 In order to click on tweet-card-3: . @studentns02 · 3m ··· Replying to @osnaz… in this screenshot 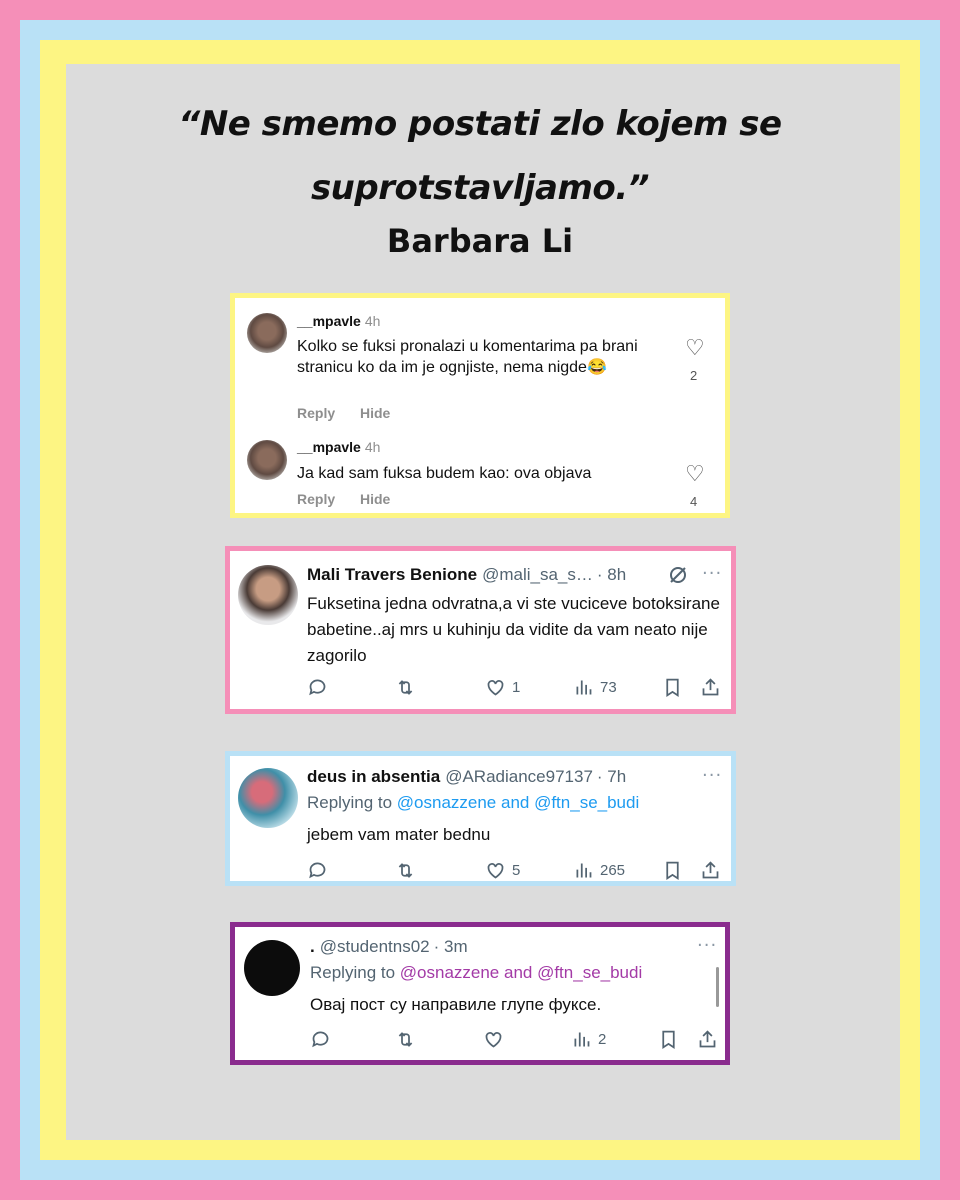, I will do `click(480, 993)`.